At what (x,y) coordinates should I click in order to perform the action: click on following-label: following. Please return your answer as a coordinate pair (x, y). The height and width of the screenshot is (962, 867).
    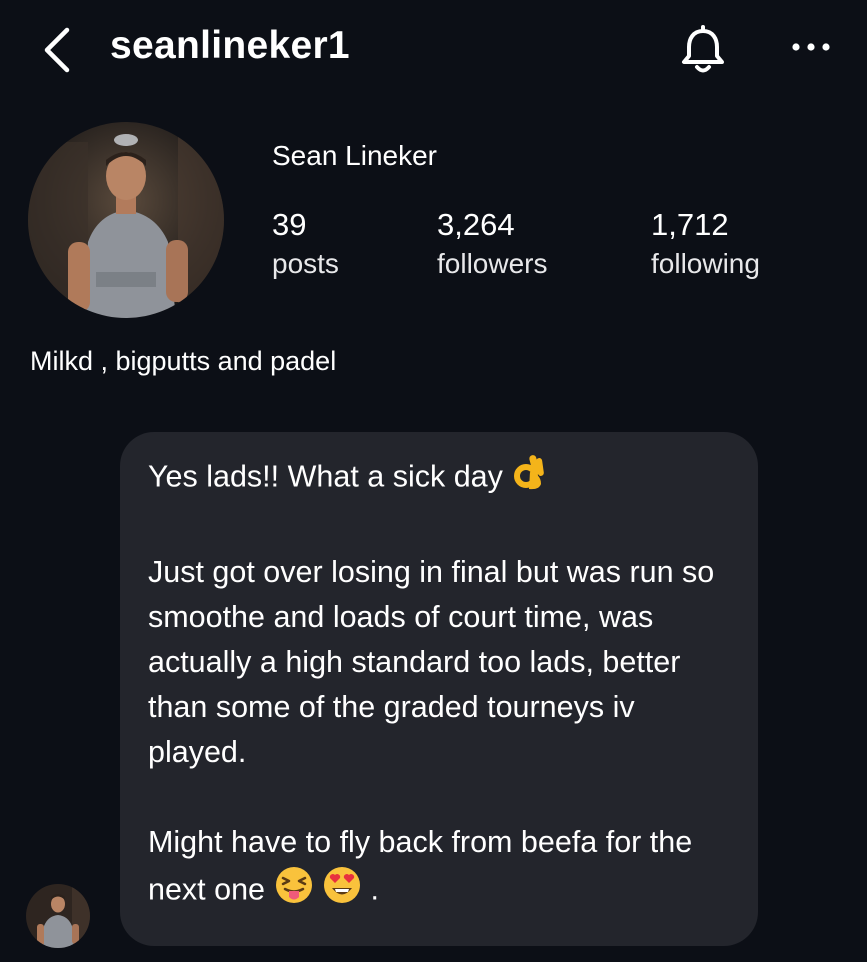
    Looking at the image, I should click on (705, 263).